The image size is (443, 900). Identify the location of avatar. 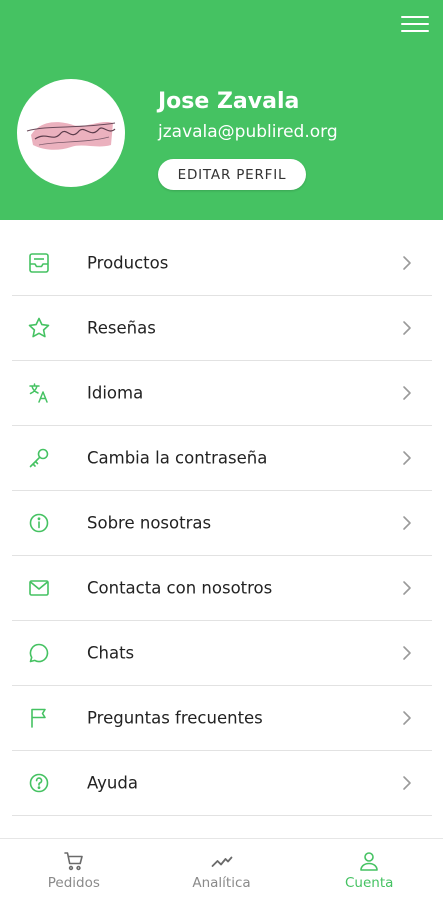
(71, 133).